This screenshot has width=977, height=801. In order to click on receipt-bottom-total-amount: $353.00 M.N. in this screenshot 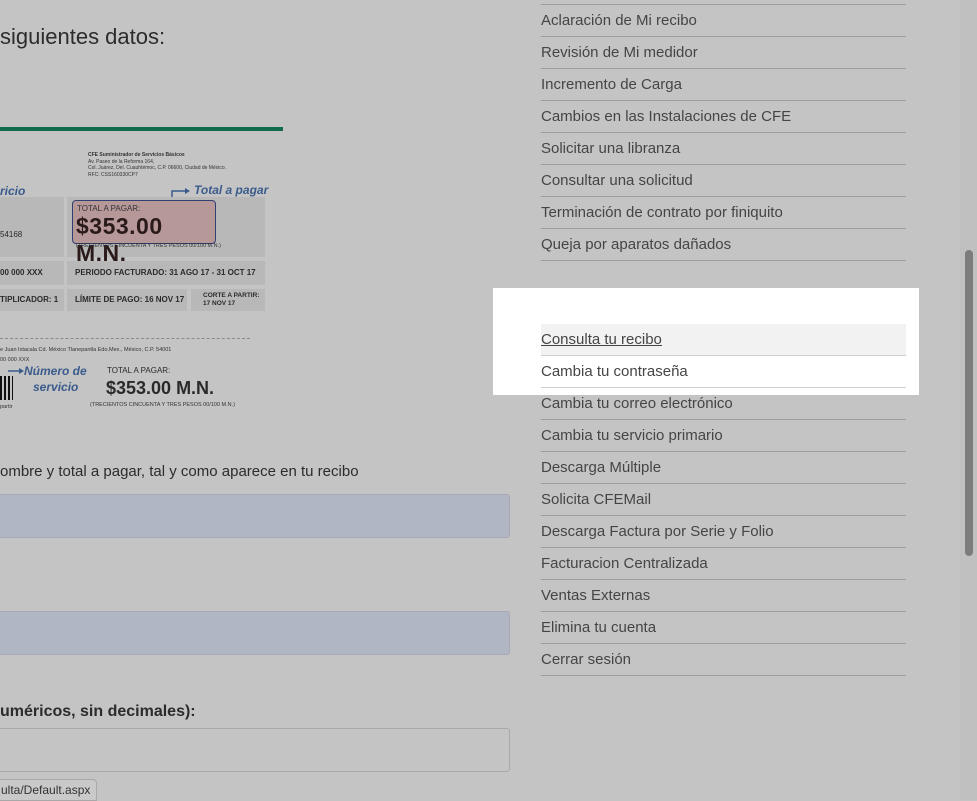, I will do `click(160, 388)`.